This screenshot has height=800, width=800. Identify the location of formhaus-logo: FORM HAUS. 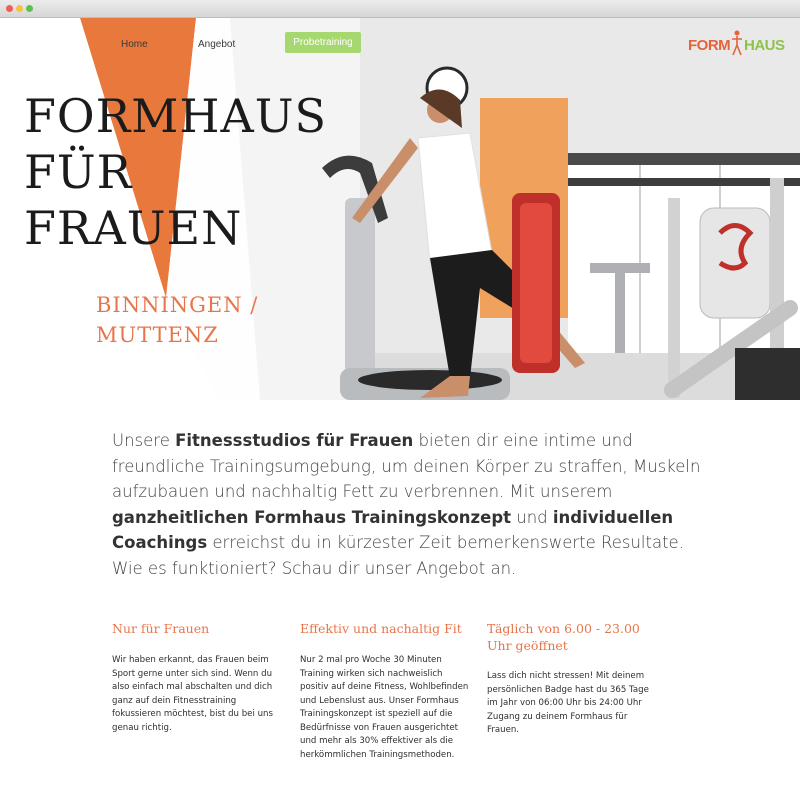
(736, 43).